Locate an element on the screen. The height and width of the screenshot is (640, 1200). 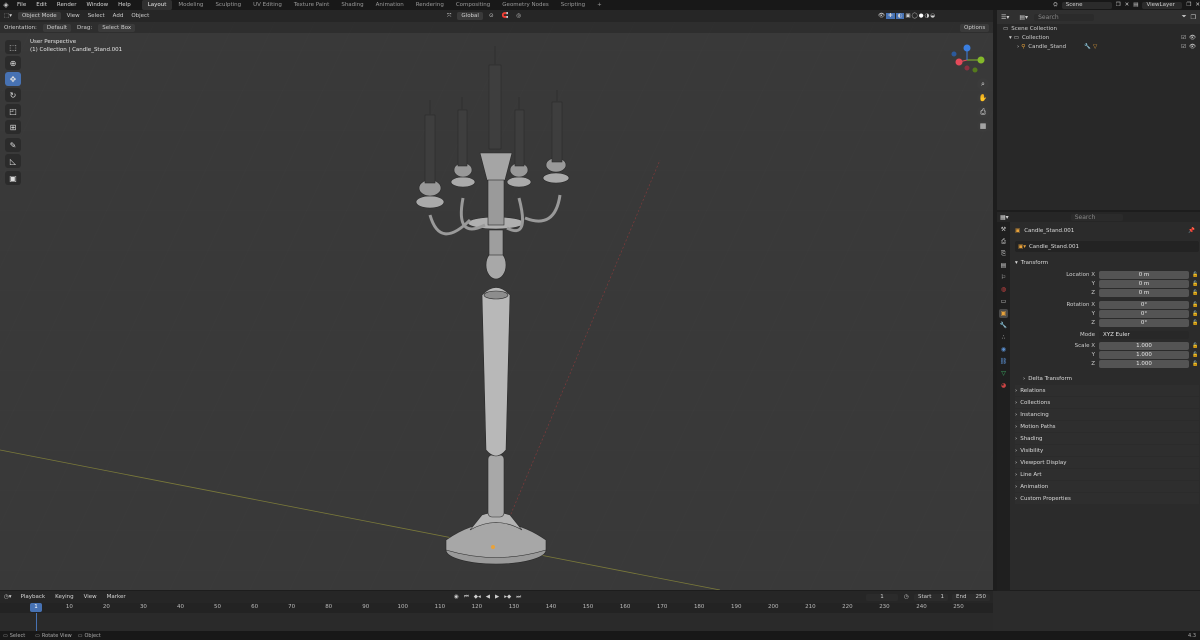
section-line-art: › Line Art is located at coordinates (1107, 474).